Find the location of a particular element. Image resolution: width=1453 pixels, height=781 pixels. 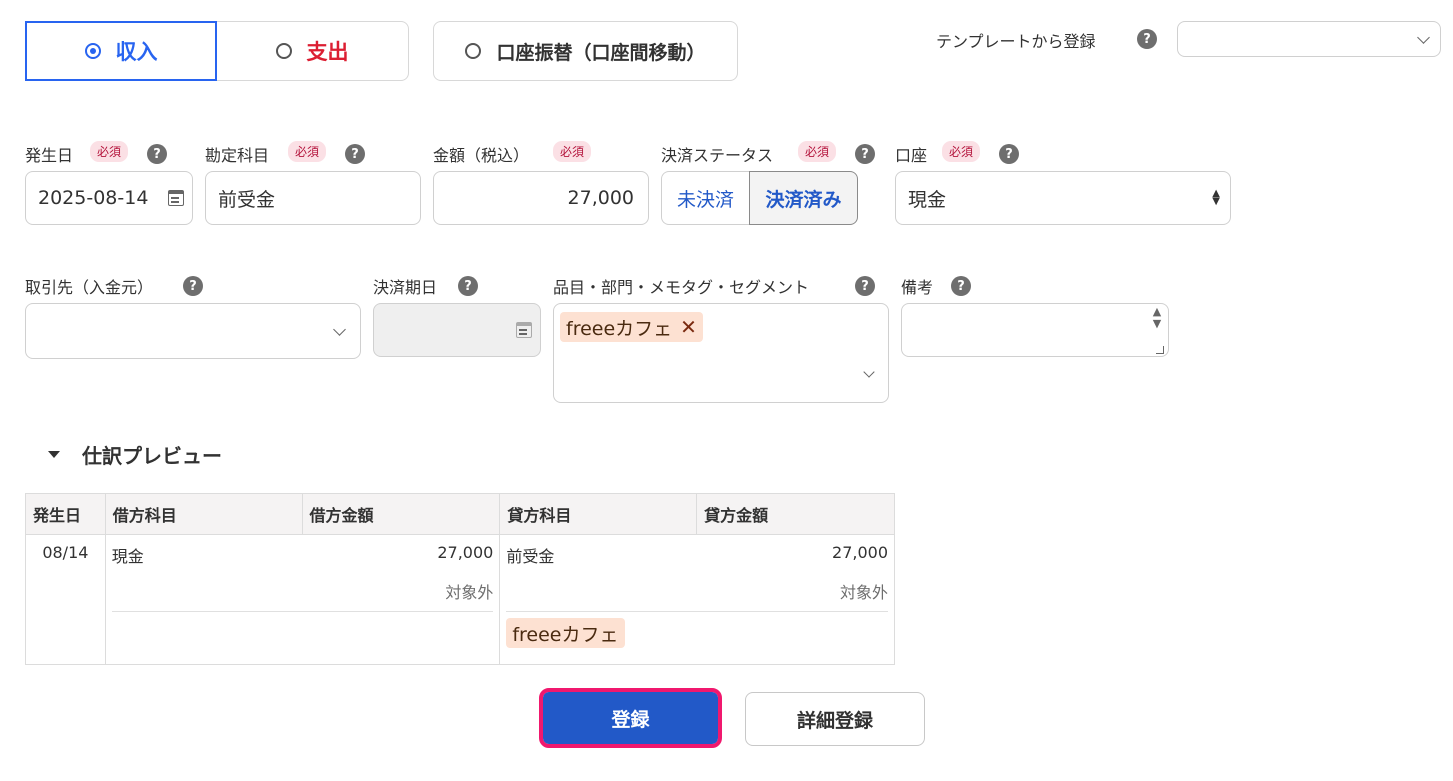

column-header: 貸方科目 is located at coordinates (598, 514).